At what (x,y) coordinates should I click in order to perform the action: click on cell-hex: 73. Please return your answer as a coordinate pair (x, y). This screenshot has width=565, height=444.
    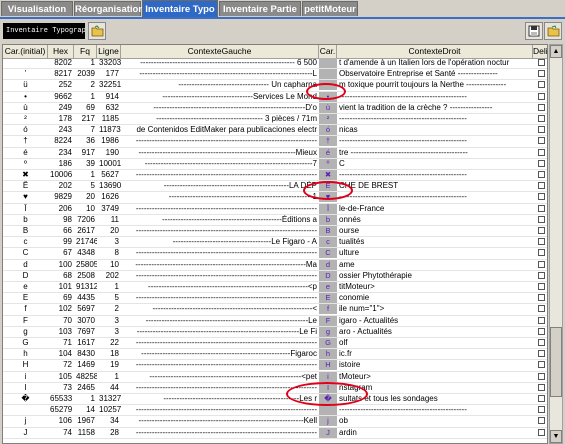
    Looking at the image, I should click on (67, 387).